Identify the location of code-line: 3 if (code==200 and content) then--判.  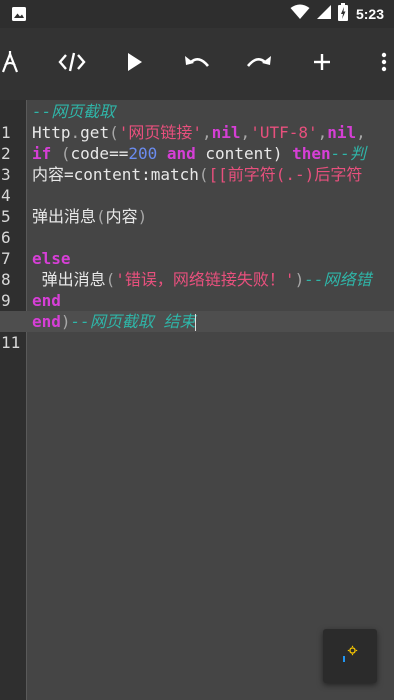
(197, 163).